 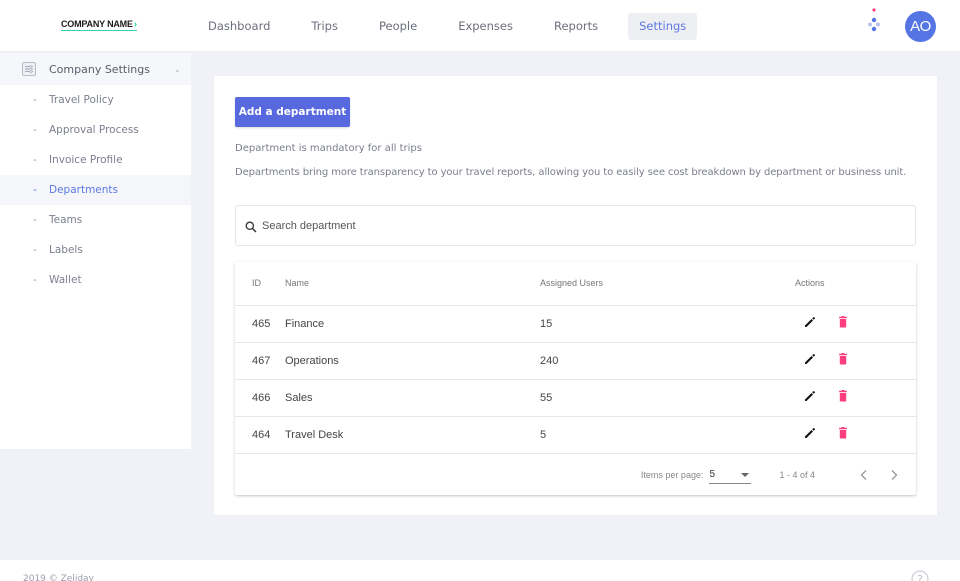 I want to click on table-row: 465 Finance 15, so click(x=575, y=324).